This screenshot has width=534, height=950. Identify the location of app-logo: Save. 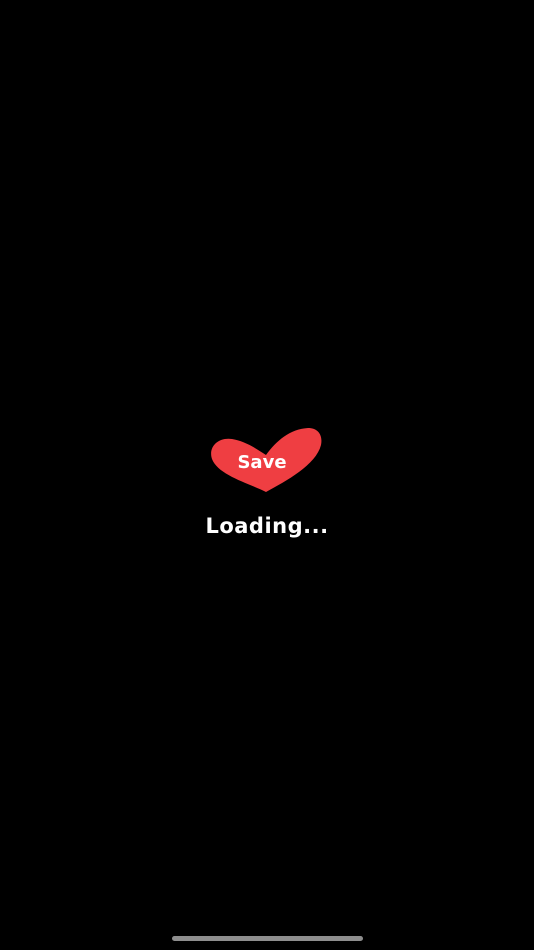
(267, 461).